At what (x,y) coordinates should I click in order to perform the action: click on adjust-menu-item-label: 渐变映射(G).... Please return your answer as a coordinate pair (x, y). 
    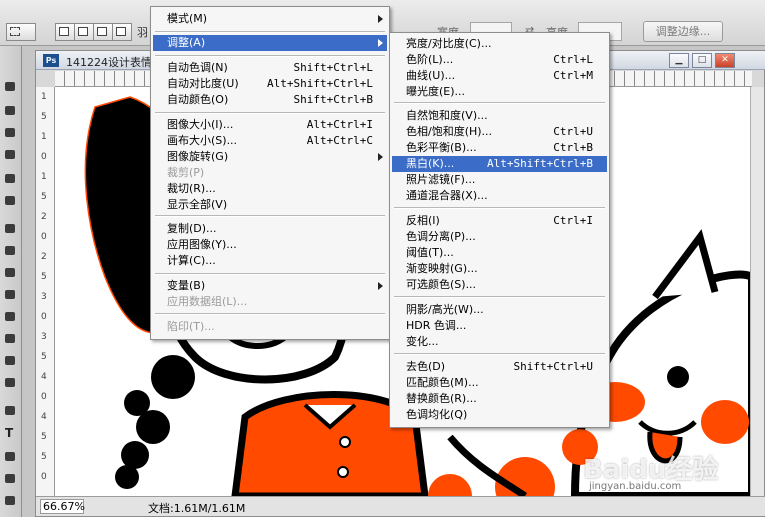
    Looking at the image, I should click on (442, 268).